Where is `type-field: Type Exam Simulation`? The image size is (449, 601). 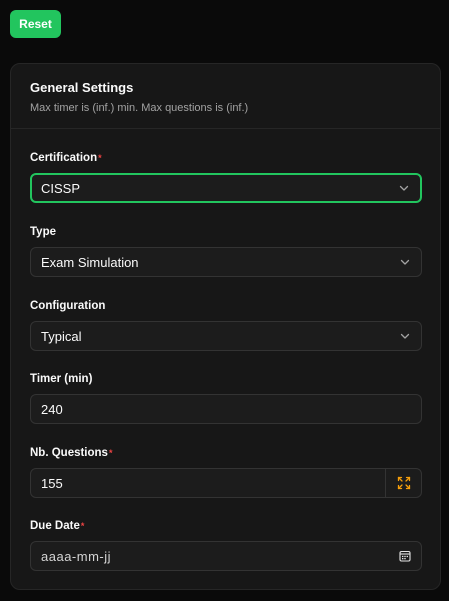
type-field: Type Exam Simulation is located at coordinates (226, 251).